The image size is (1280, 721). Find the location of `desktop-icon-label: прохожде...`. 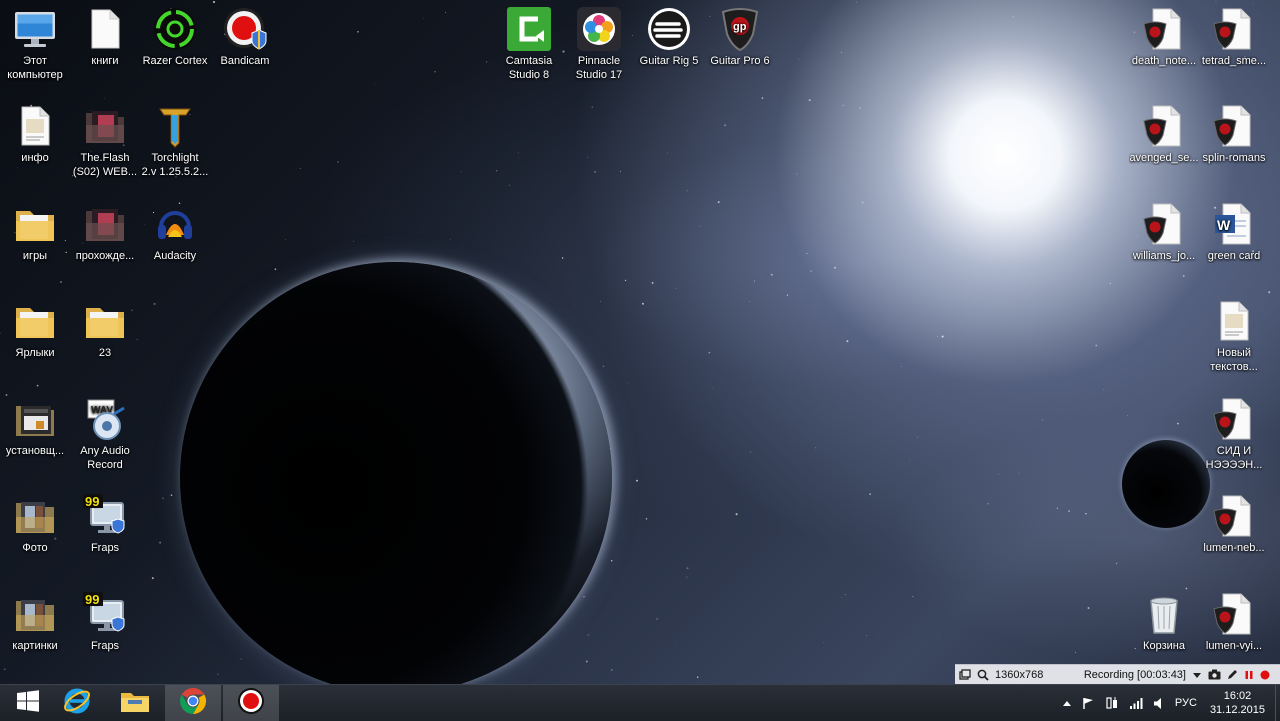

desktop-icon-label: прохожде... is located at coordinates (105, 256).